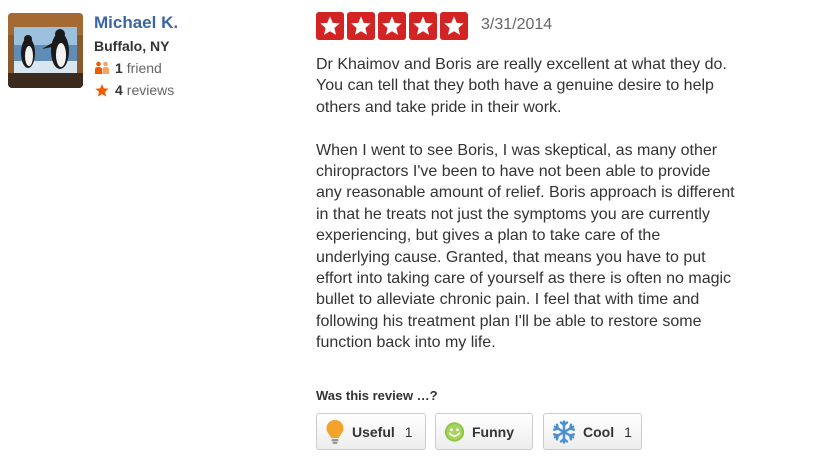 Image resolution: width=827 pixels, height=467 pixels. What do you see at coordinates (564, 431) in the screenshot?
I see `snowflake-icon` at bounding box center [564, 431].